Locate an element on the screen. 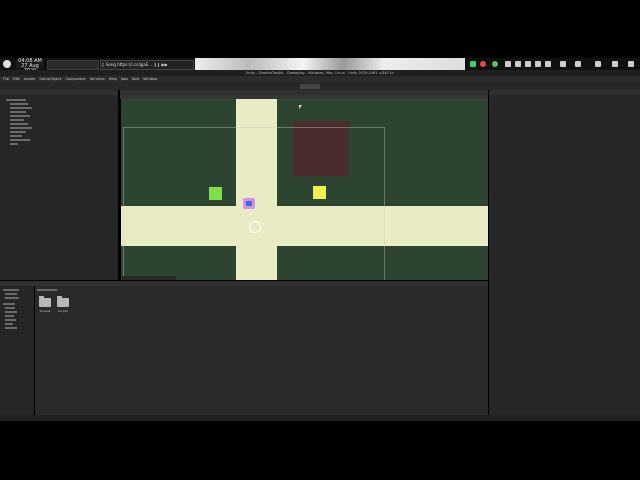 This screenshot has height=480, width=640. tray-icon-a is located at coordinates (473, 64).